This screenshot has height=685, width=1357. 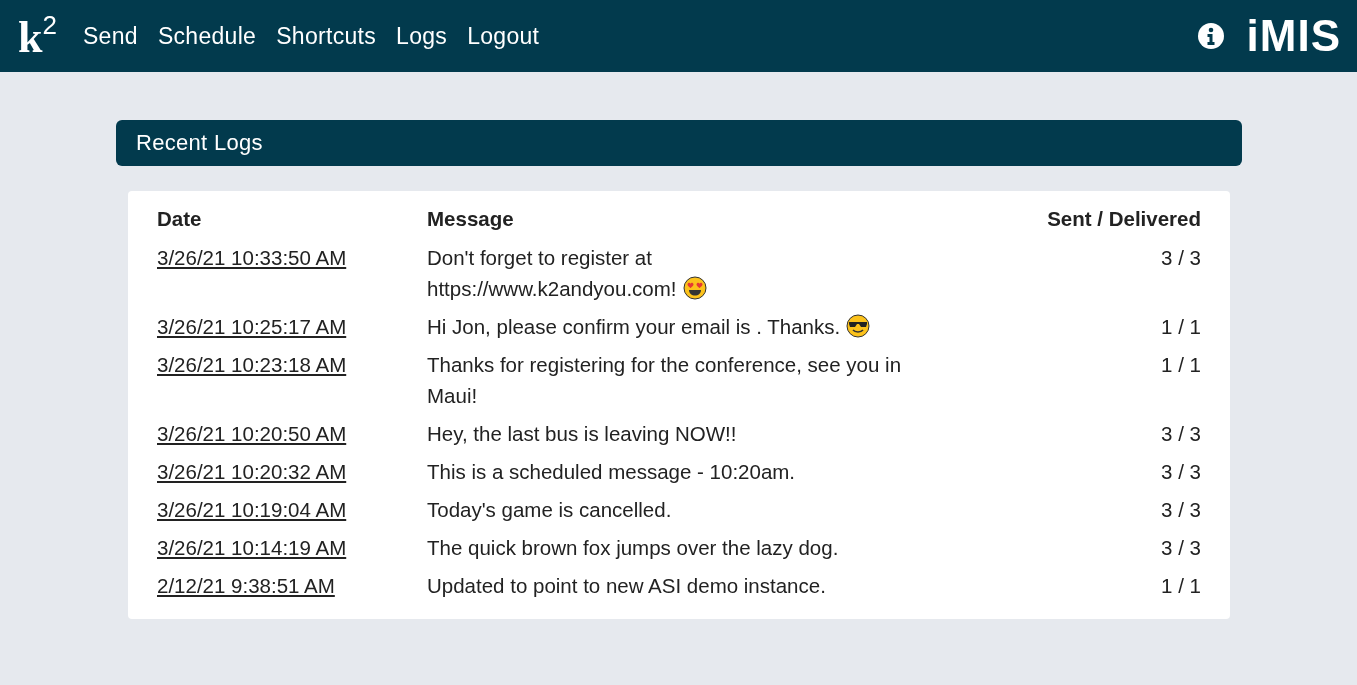 What do you see at coordinates (549, 509) in the screenshot?
I see `log-message: Today's game is cancelled.` at bounding box center [549, 509].